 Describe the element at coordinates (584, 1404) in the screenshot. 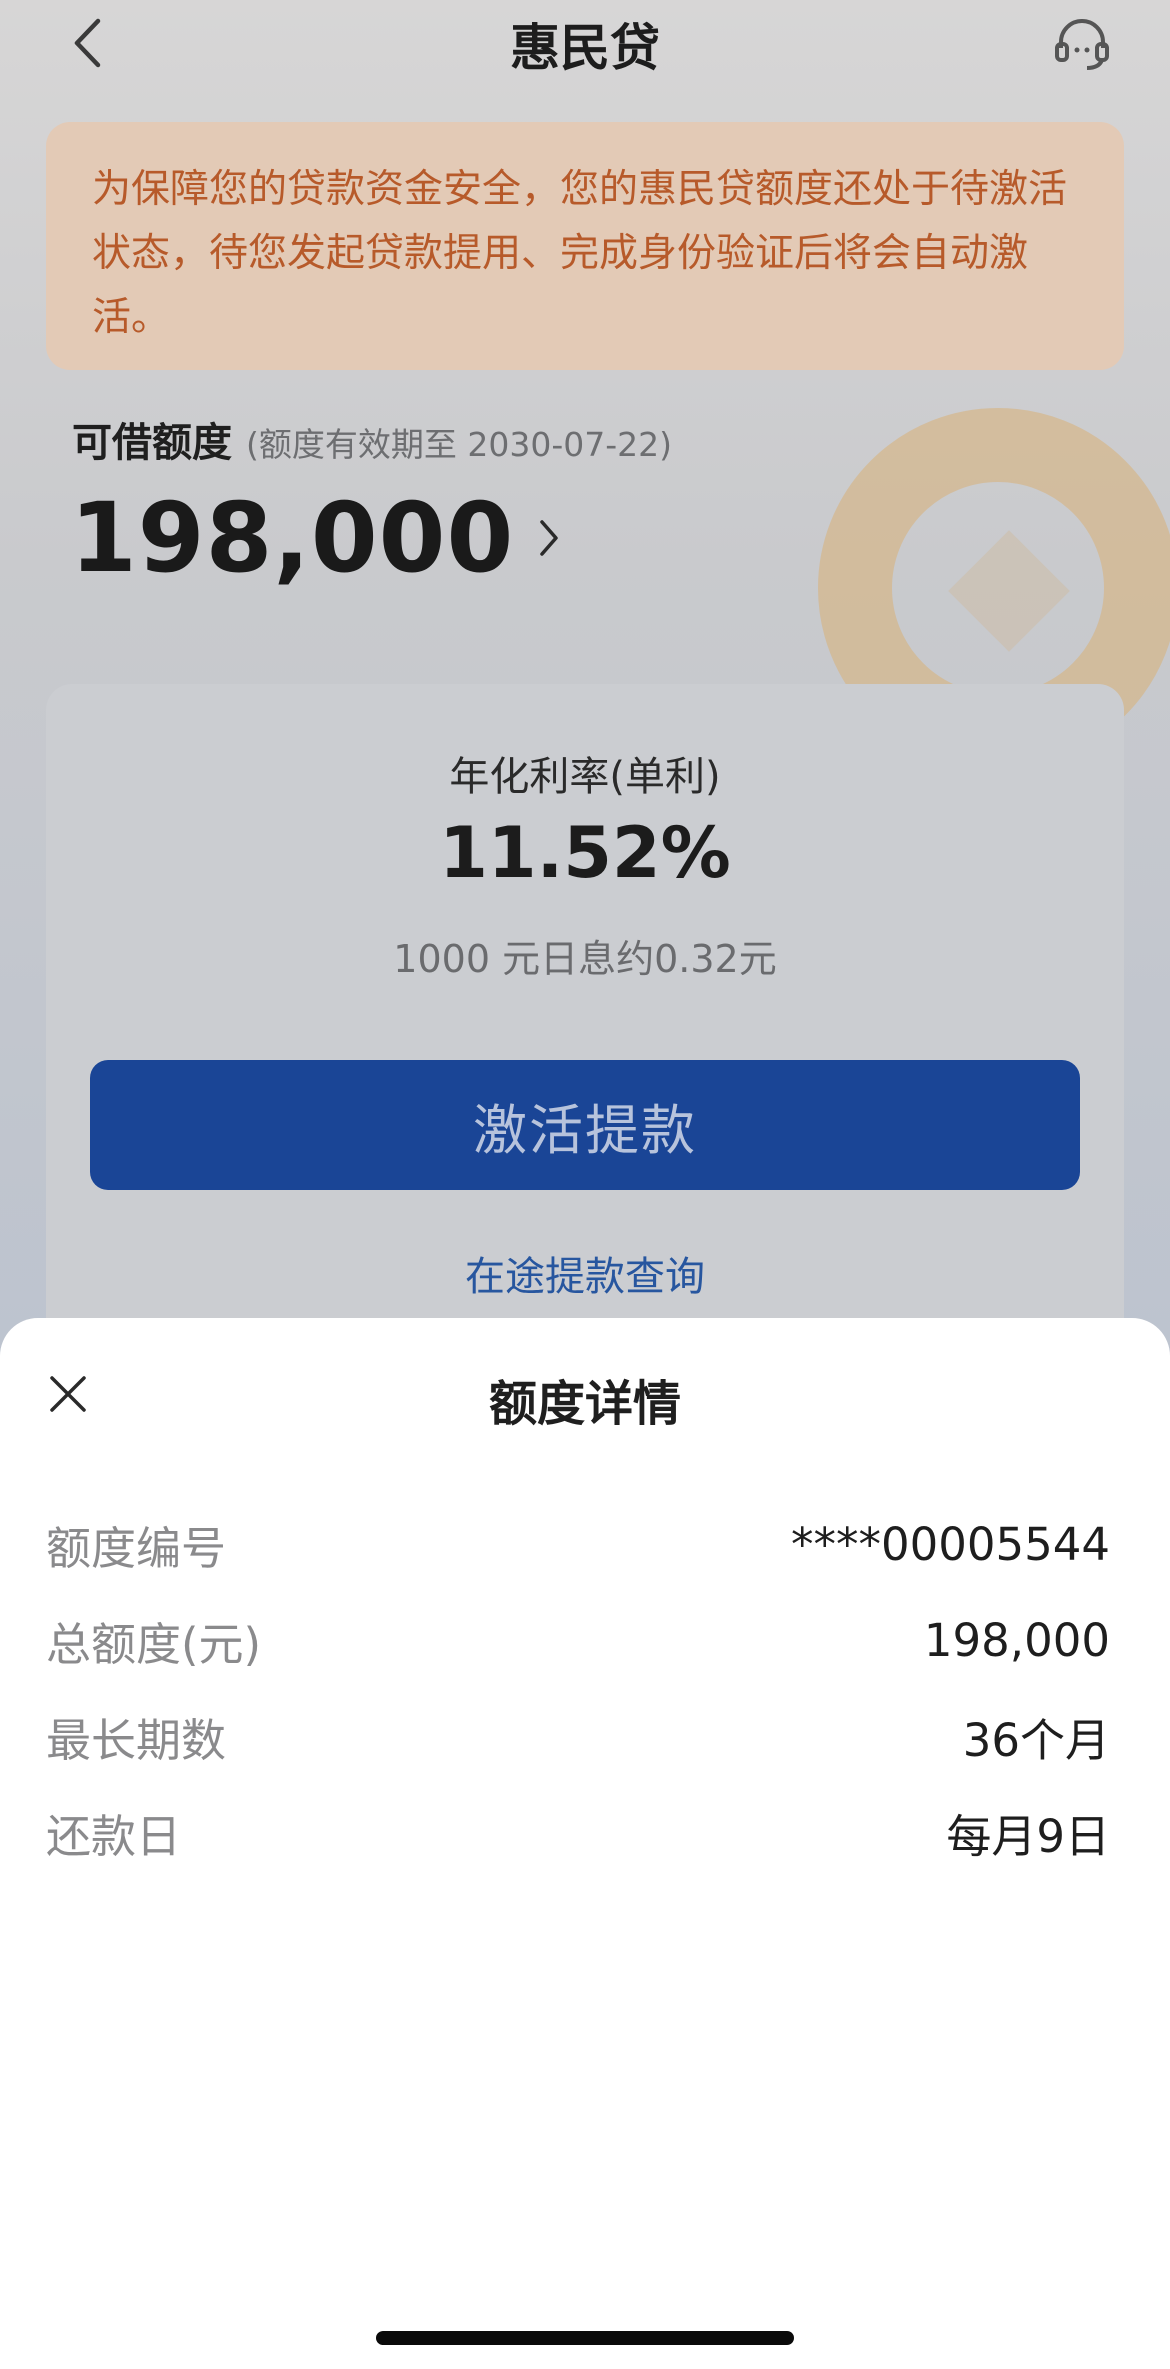

I see `sheet-title: 额度详情` at that location.